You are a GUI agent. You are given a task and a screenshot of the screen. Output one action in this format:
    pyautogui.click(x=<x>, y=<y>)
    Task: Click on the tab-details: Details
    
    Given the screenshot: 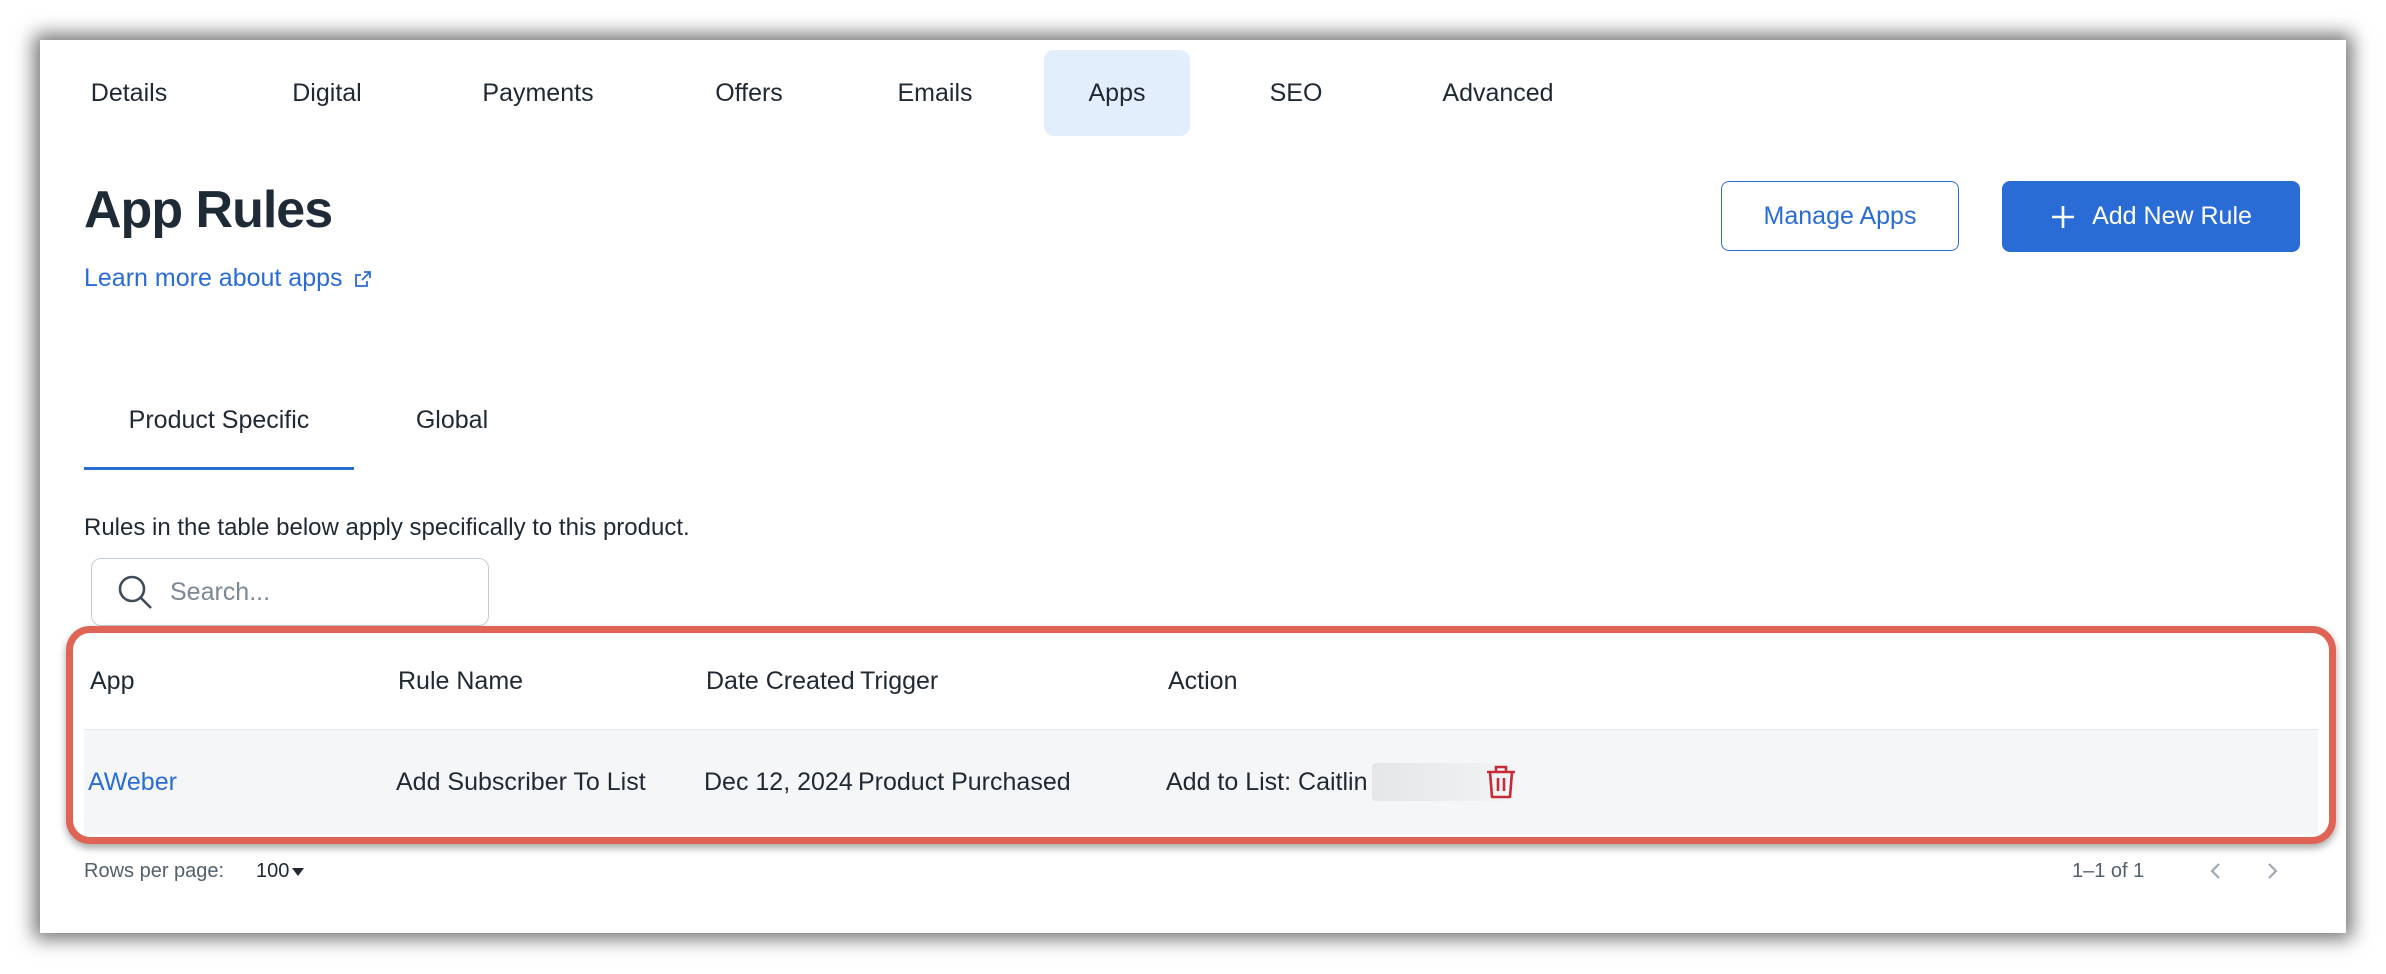 What is the action you would take?
    pyautogui.click(x=129, y=93)
    